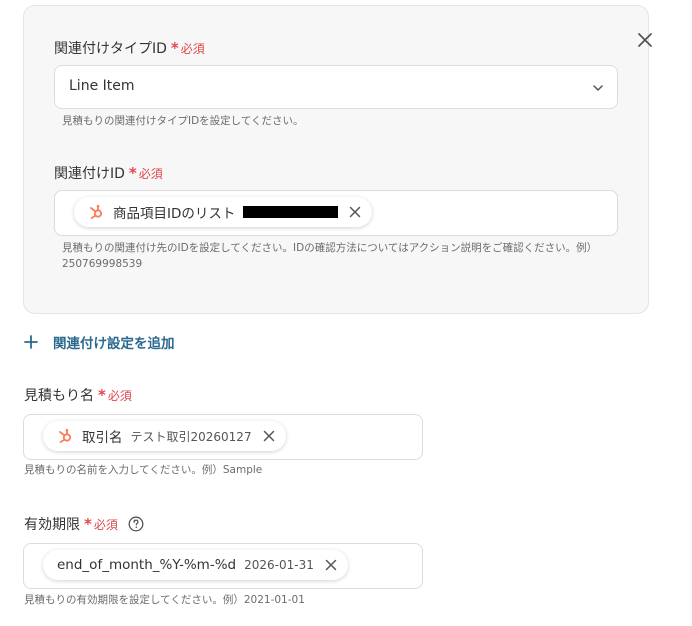 This screenshot has height=626, width=692. I want to click on association-type-help: 見積もりの関連付けタイプIDを設定してください。, so click(183, 121).